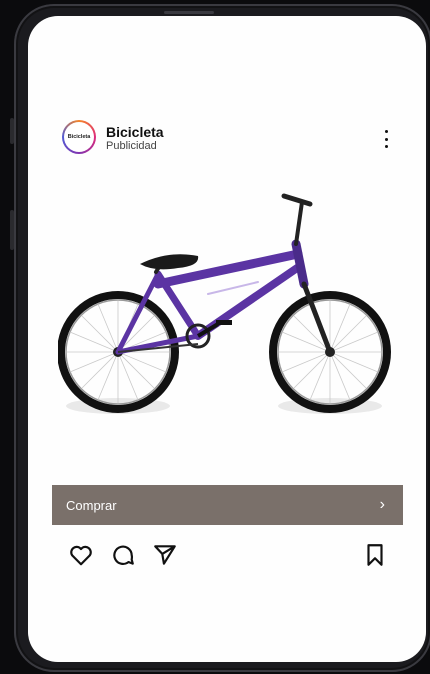  I want to click on more-options-icon, so click(386, 139).